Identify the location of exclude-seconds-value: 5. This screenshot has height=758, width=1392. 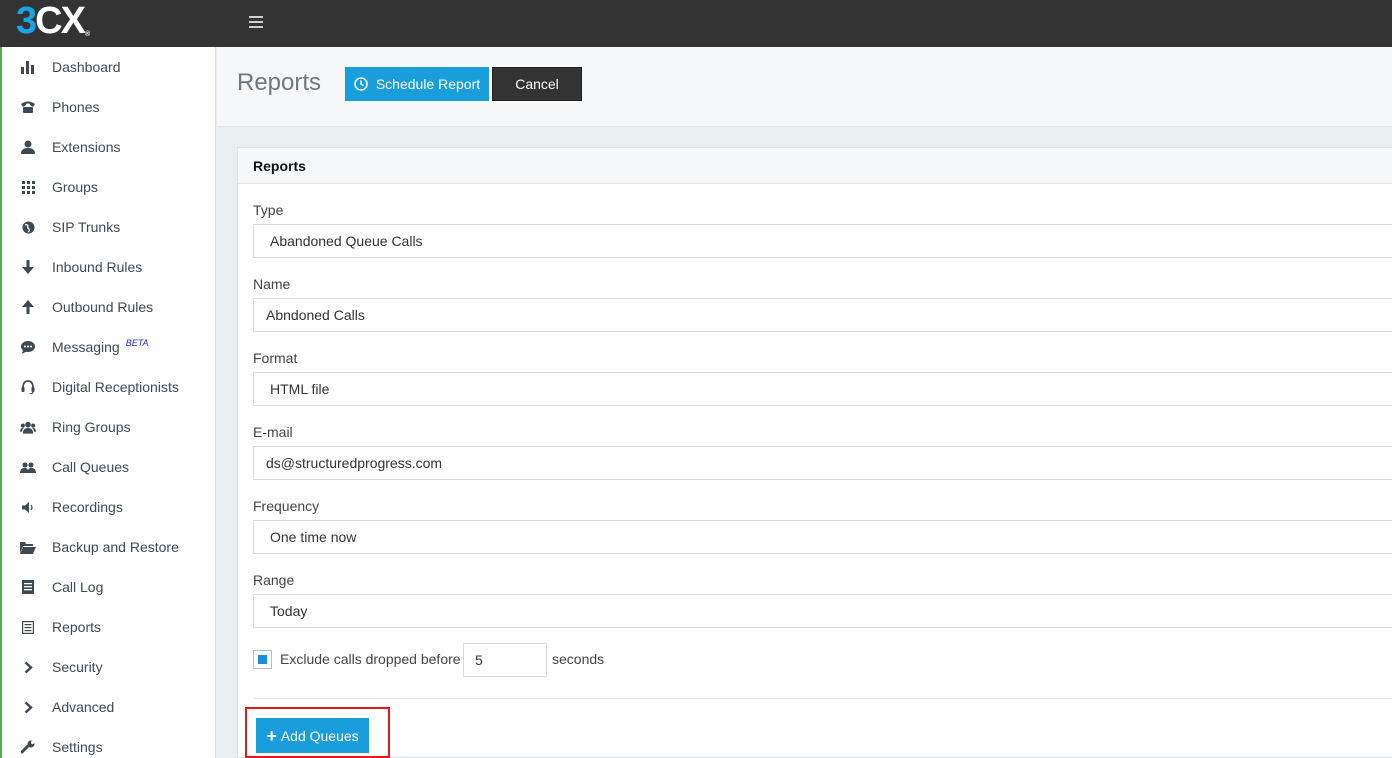
(479, 660).